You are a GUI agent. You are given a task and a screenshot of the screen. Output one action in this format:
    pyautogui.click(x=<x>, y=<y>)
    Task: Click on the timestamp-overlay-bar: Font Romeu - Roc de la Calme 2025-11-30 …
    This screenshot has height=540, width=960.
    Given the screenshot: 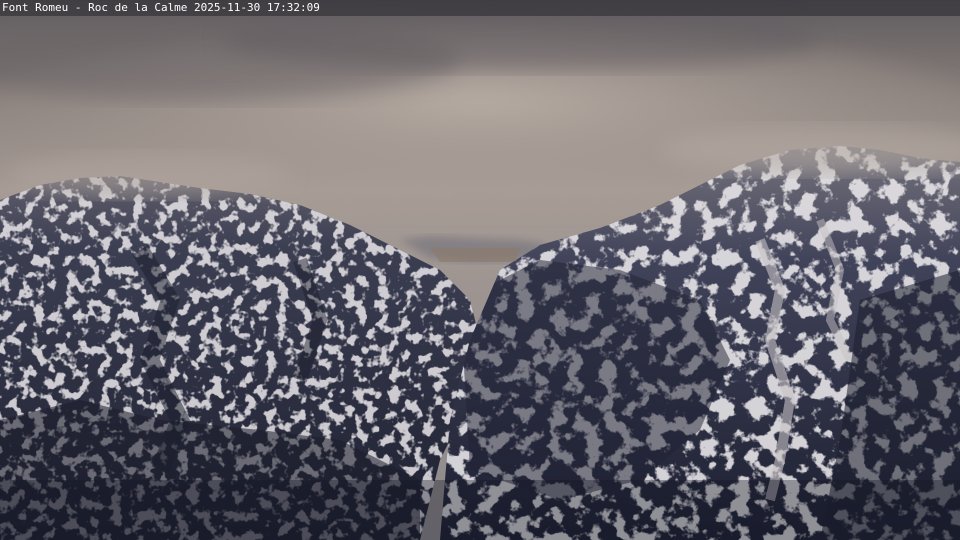 What is the action you would take?
    pyautogui.click(x=480, y=8)
    